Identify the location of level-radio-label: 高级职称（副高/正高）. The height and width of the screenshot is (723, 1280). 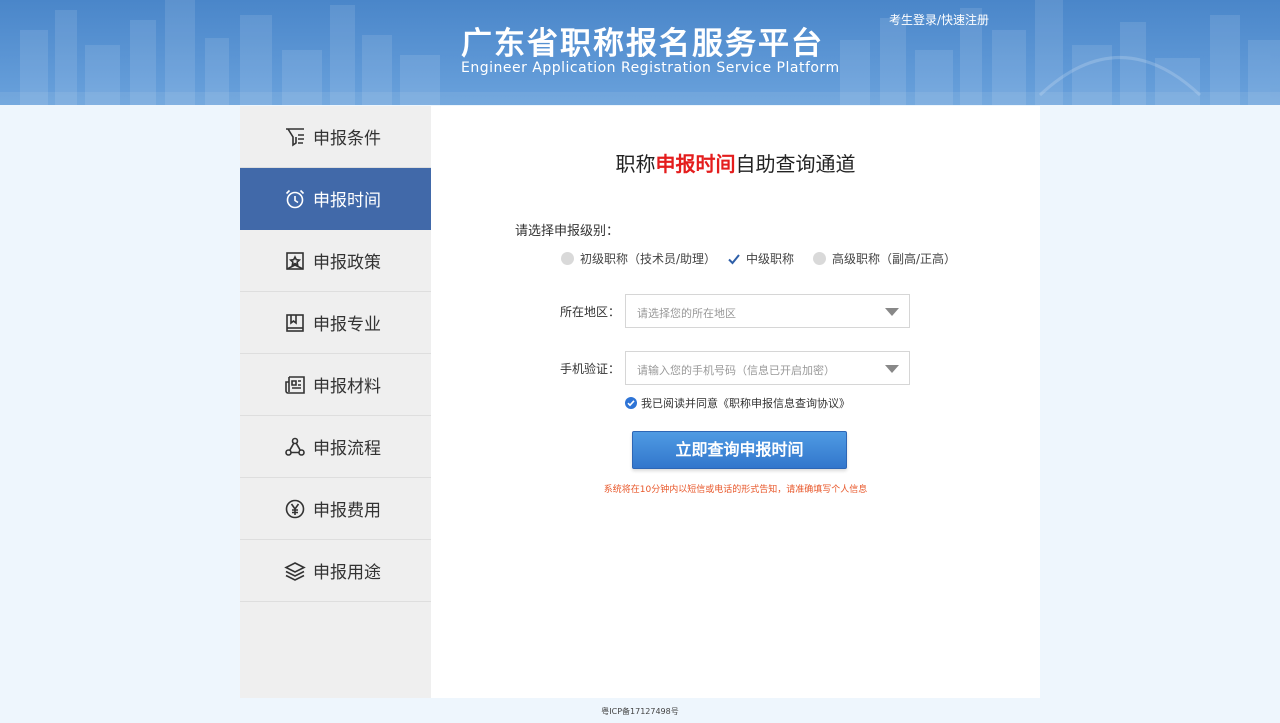
(894, 259).